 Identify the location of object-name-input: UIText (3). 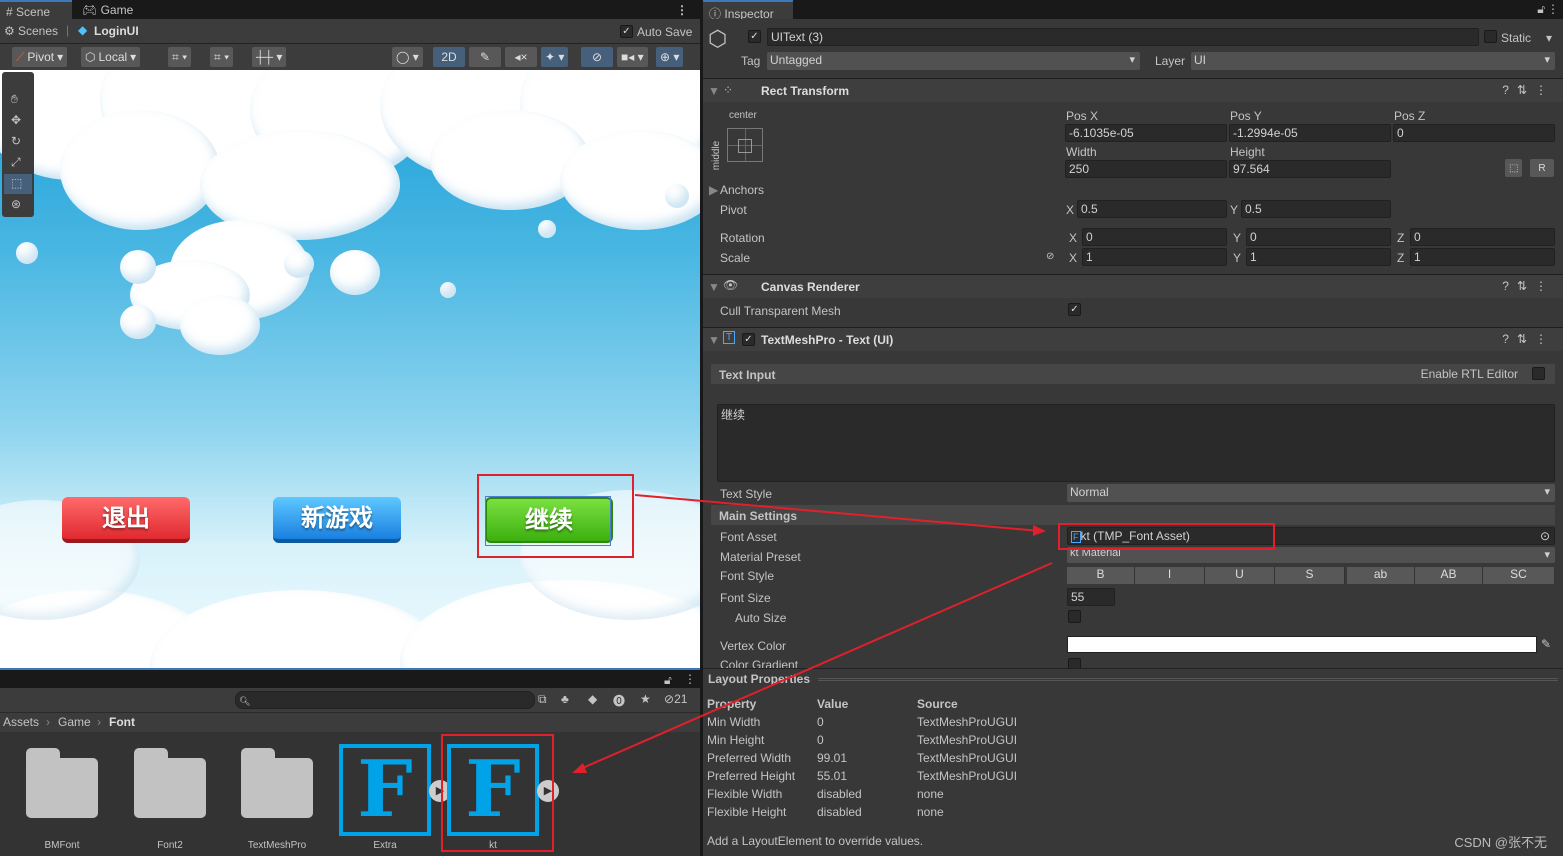
(1123, 37).